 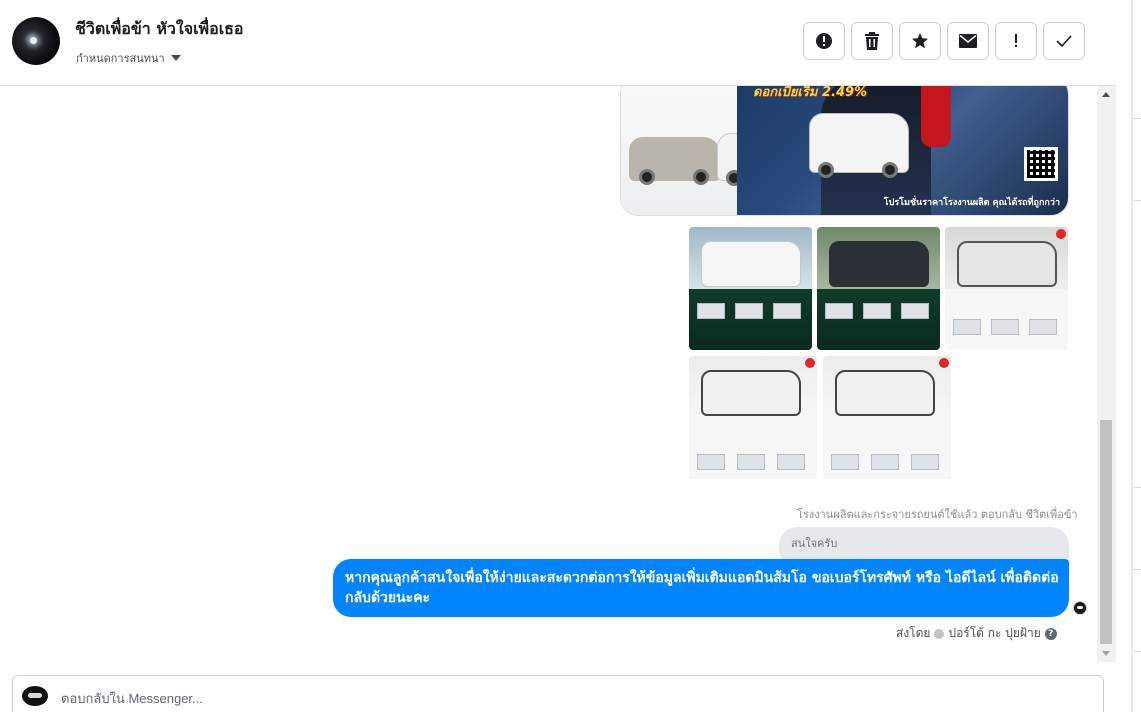 I want to click on alert-circle-icon, so click(x=824, y=41).